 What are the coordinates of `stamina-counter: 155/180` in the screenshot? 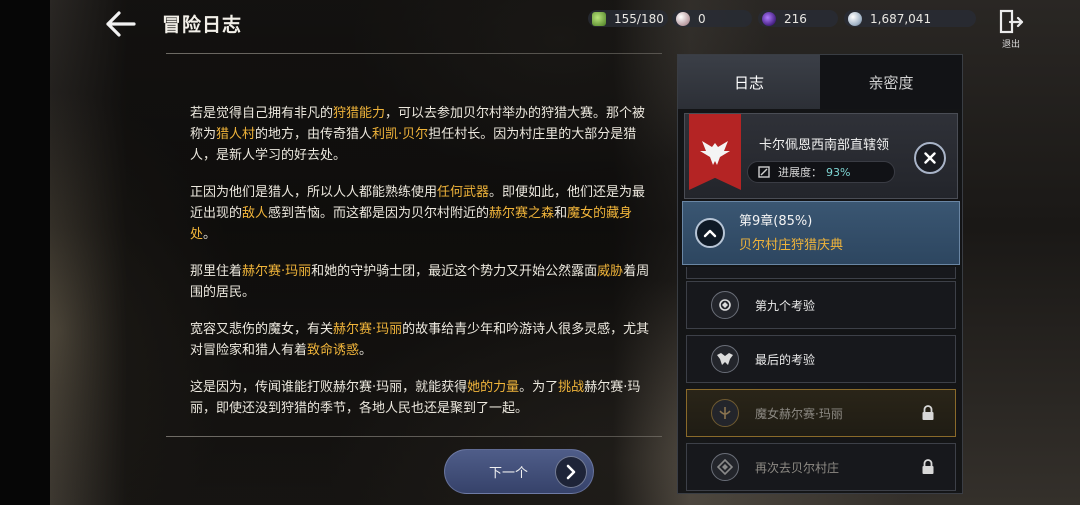 It's located at (628, 18).